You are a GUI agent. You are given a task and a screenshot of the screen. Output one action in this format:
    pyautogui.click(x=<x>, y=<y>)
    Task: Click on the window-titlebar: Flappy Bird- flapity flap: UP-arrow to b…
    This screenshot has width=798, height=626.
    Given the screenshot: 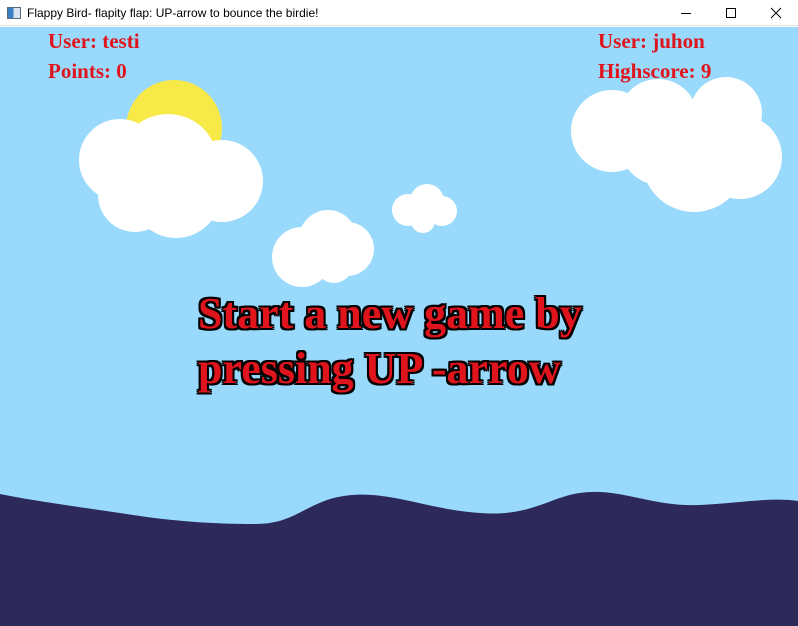 What is the action you would take?
    pyautogui.click(x=399, y=13)
    